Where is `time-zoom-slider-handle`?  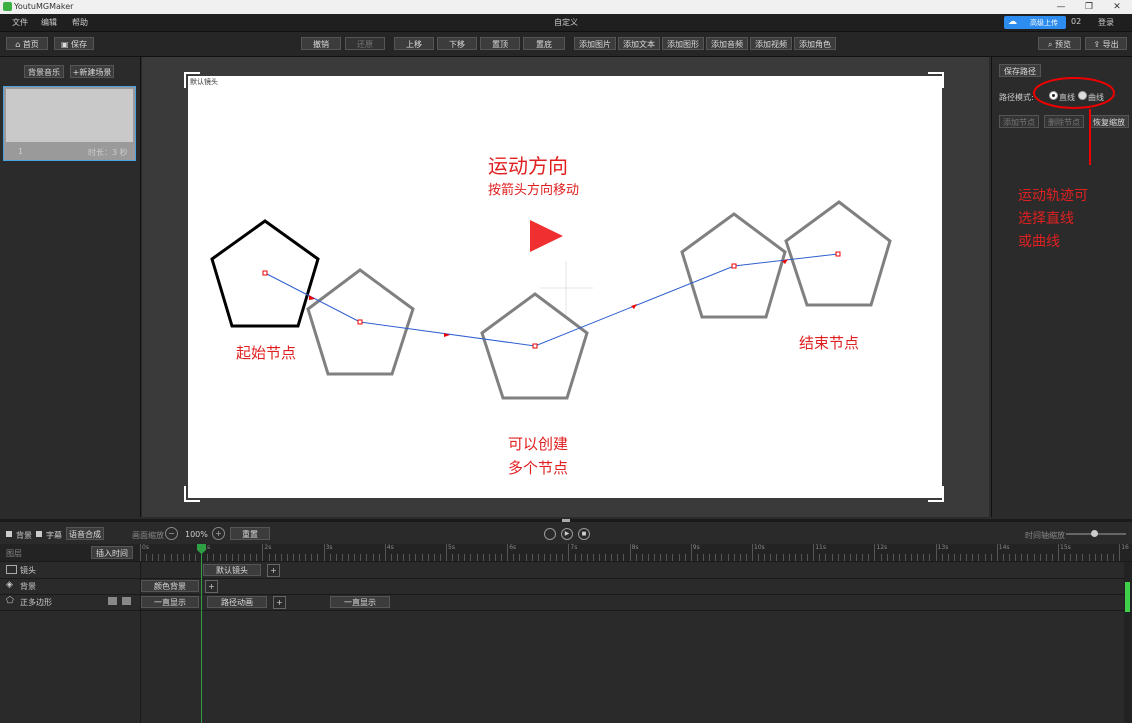
time-zoom-slider-handle is located at coordinates (1094, 533).